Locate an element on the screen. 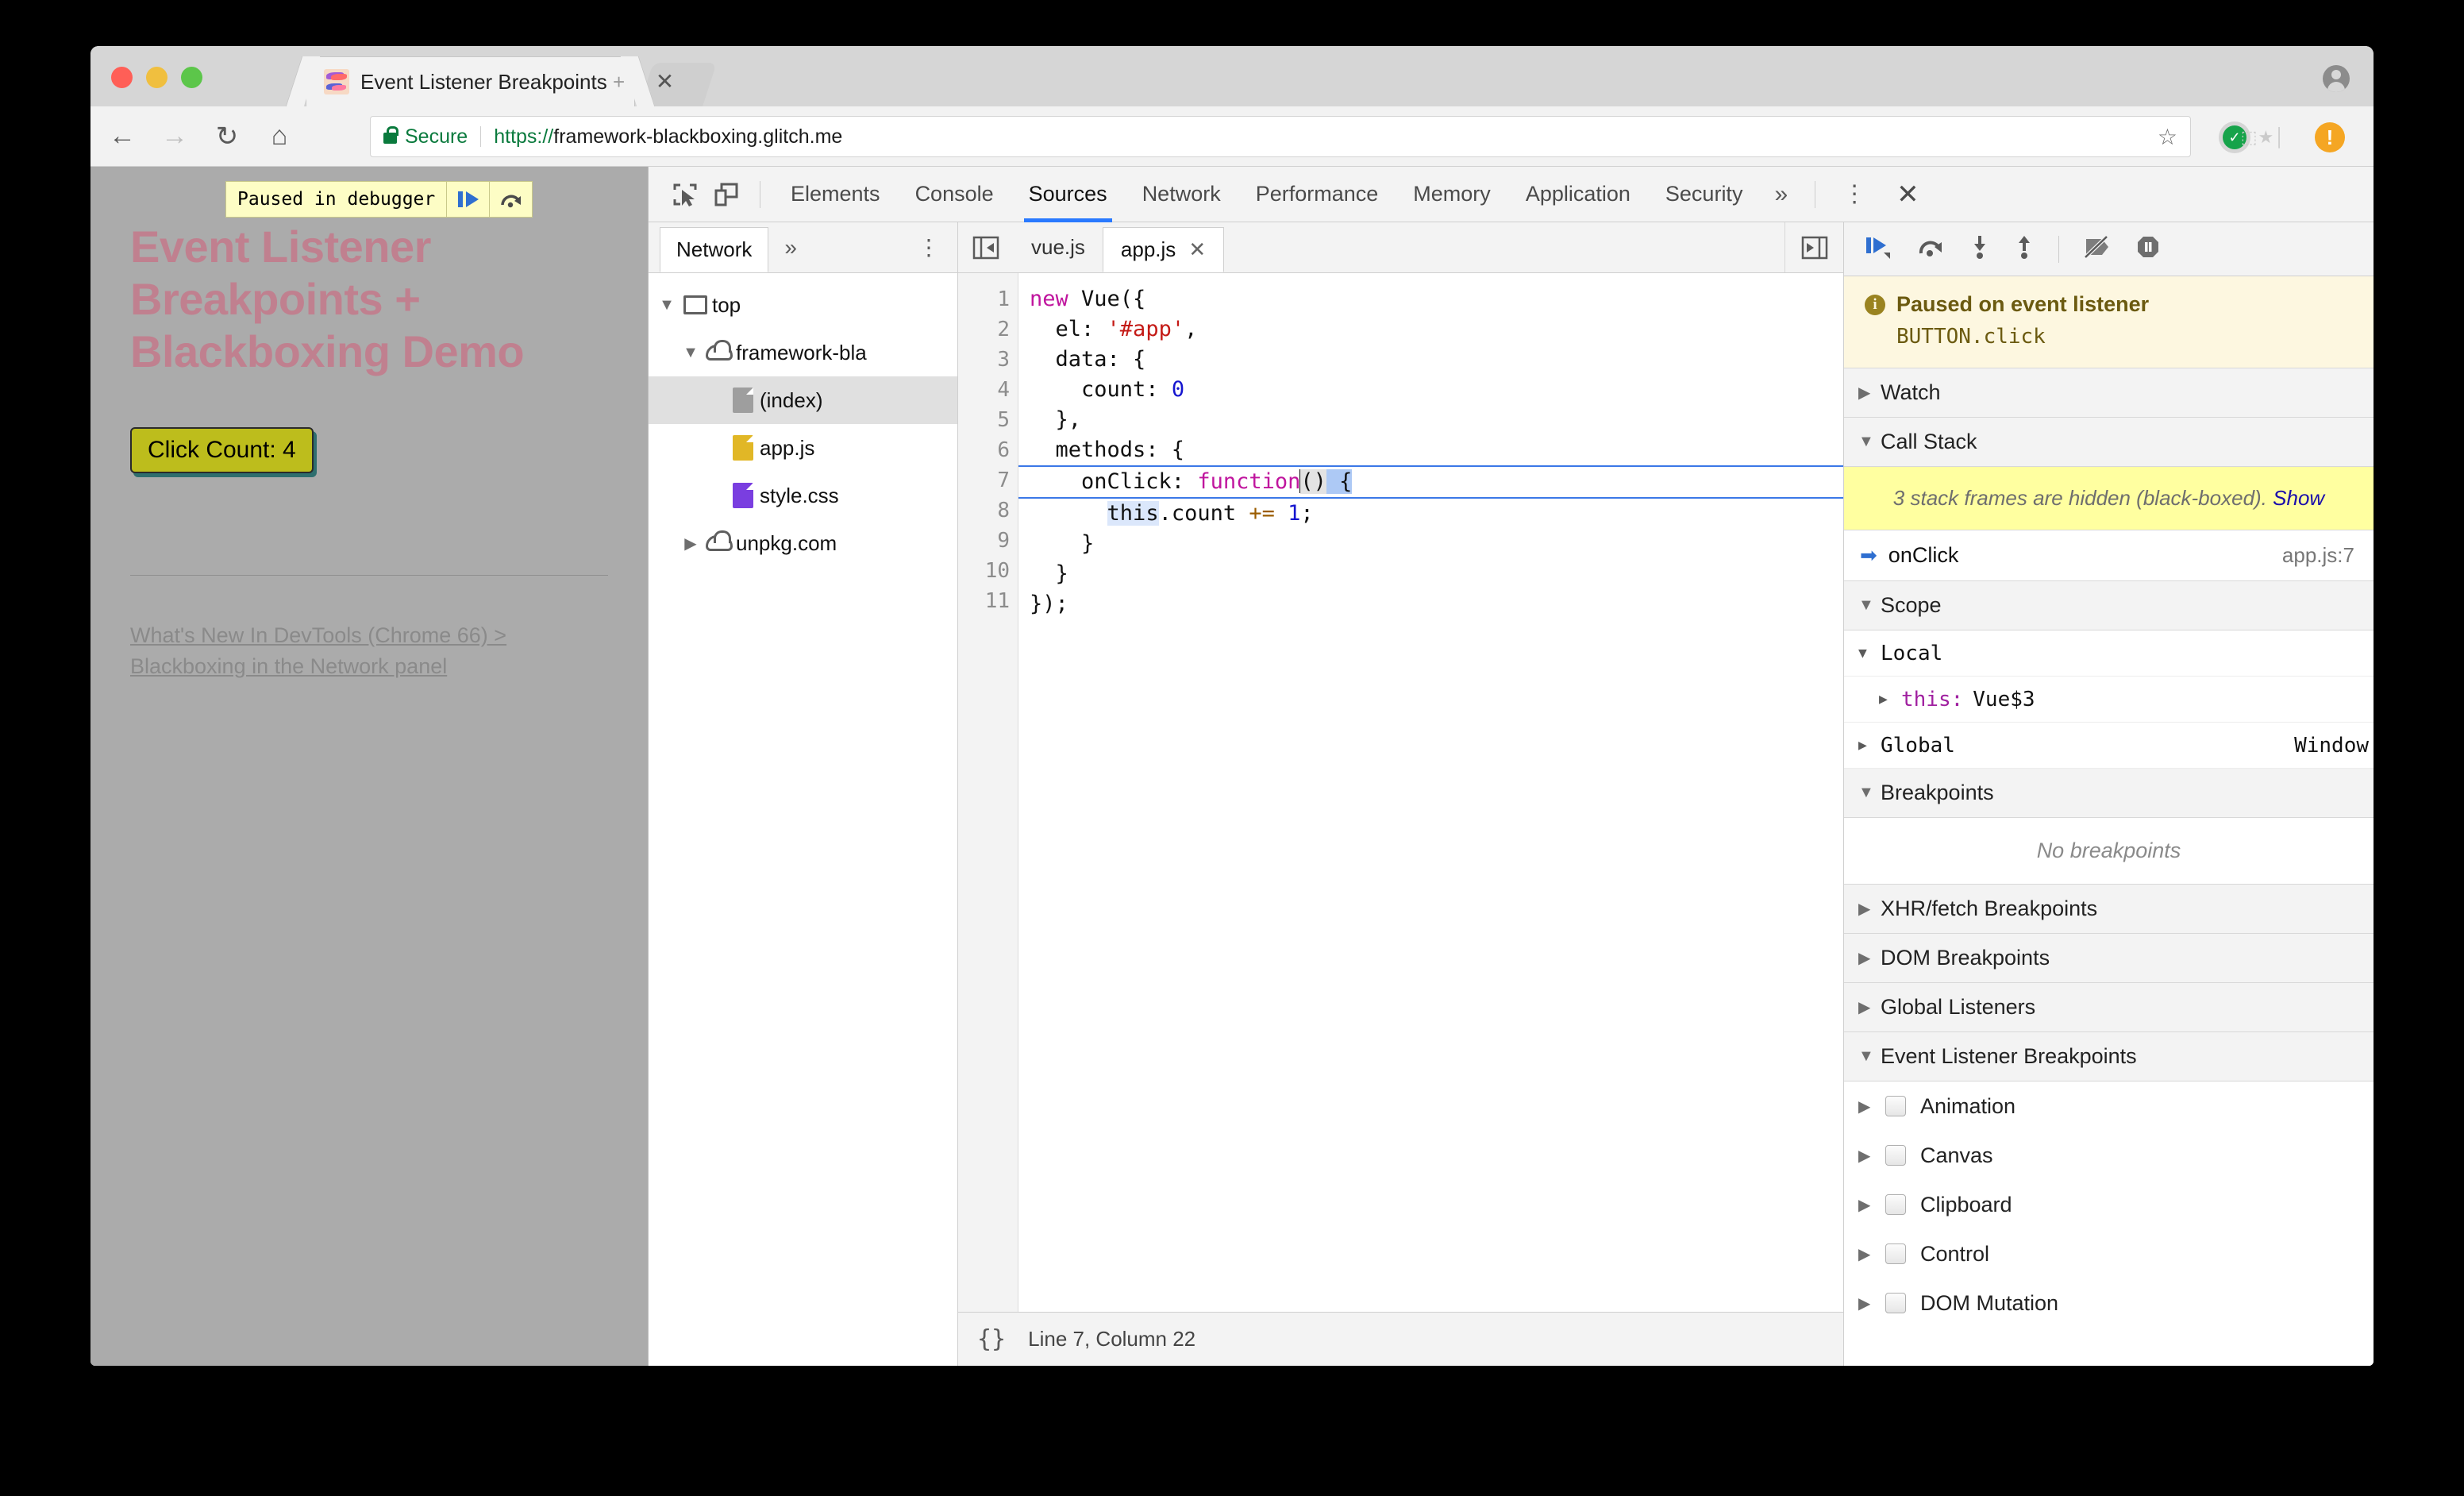 This screenshot has height=1496, width=2464. scope-local: ▼ Local is located at coordinates (2109, 653).